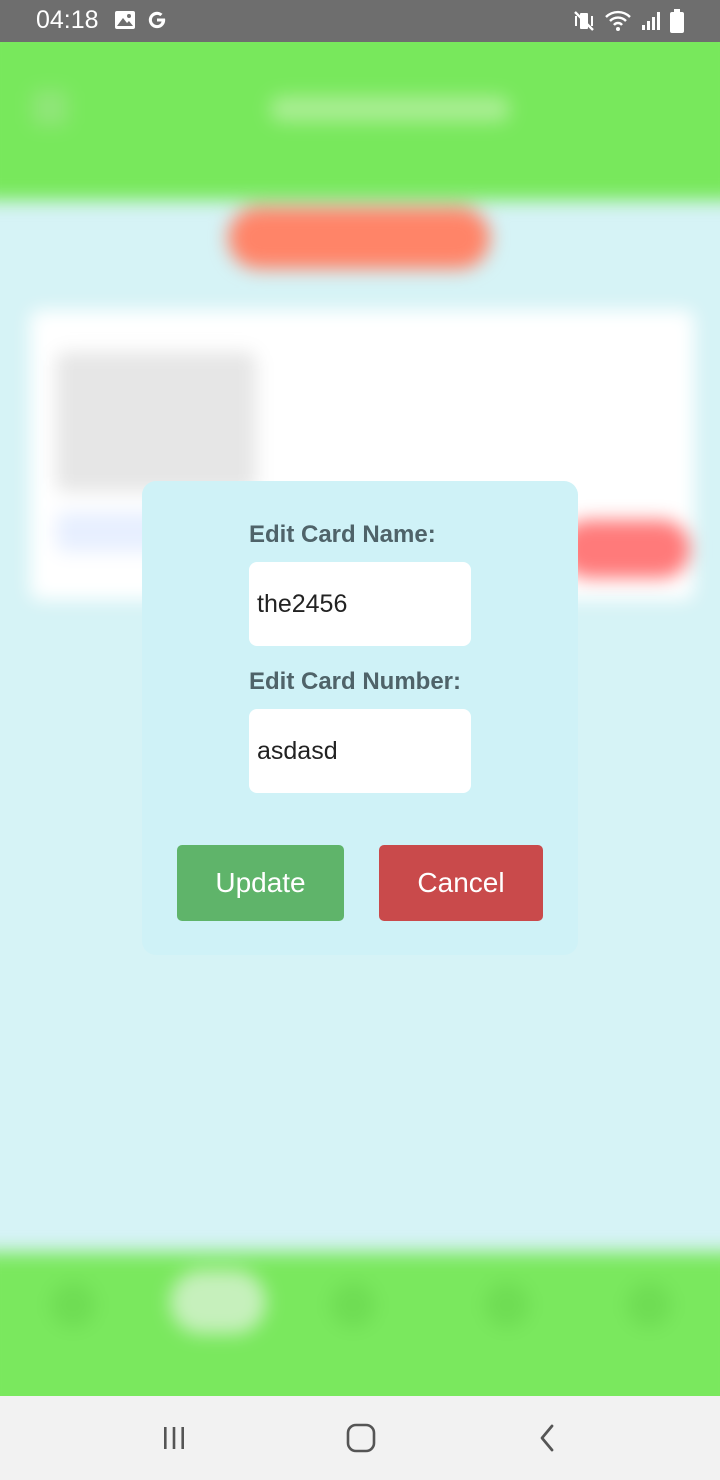  Describe the element at coordinates (461, 883) in the screenshot. I see `cancel-button: Cancel` at that location.